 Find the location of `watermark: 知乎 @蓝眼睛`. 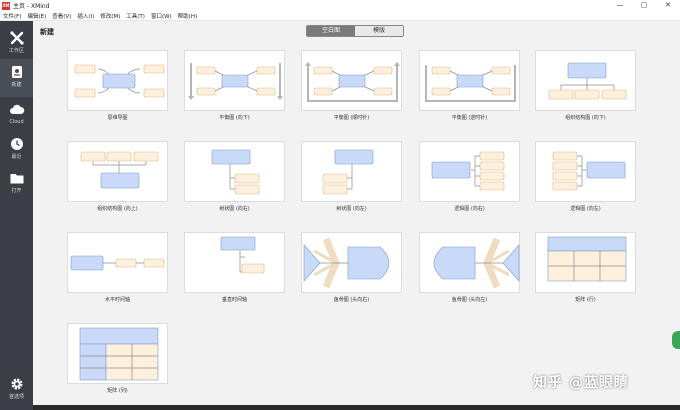

watermark: 知乎 @蓝眼睛 is located at coordinates (581, 383).